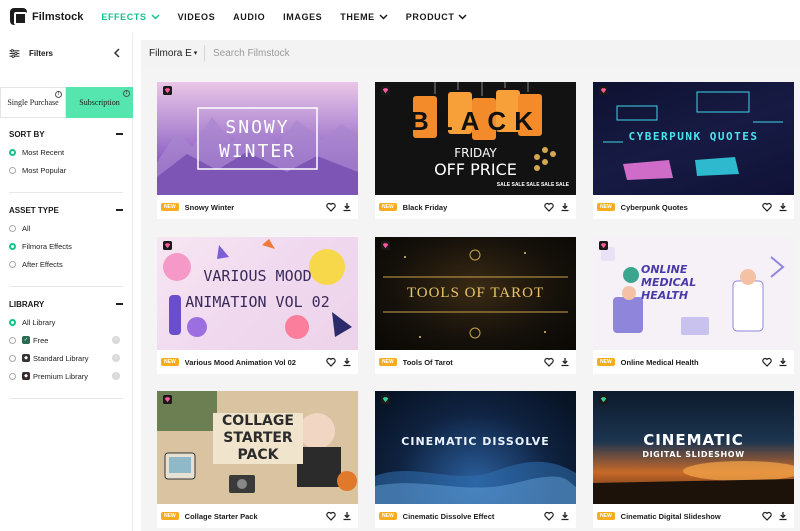  Describe the element at coordinates (66, 304) in the screenshot. I see `library-header: LIBRARY` at that location.